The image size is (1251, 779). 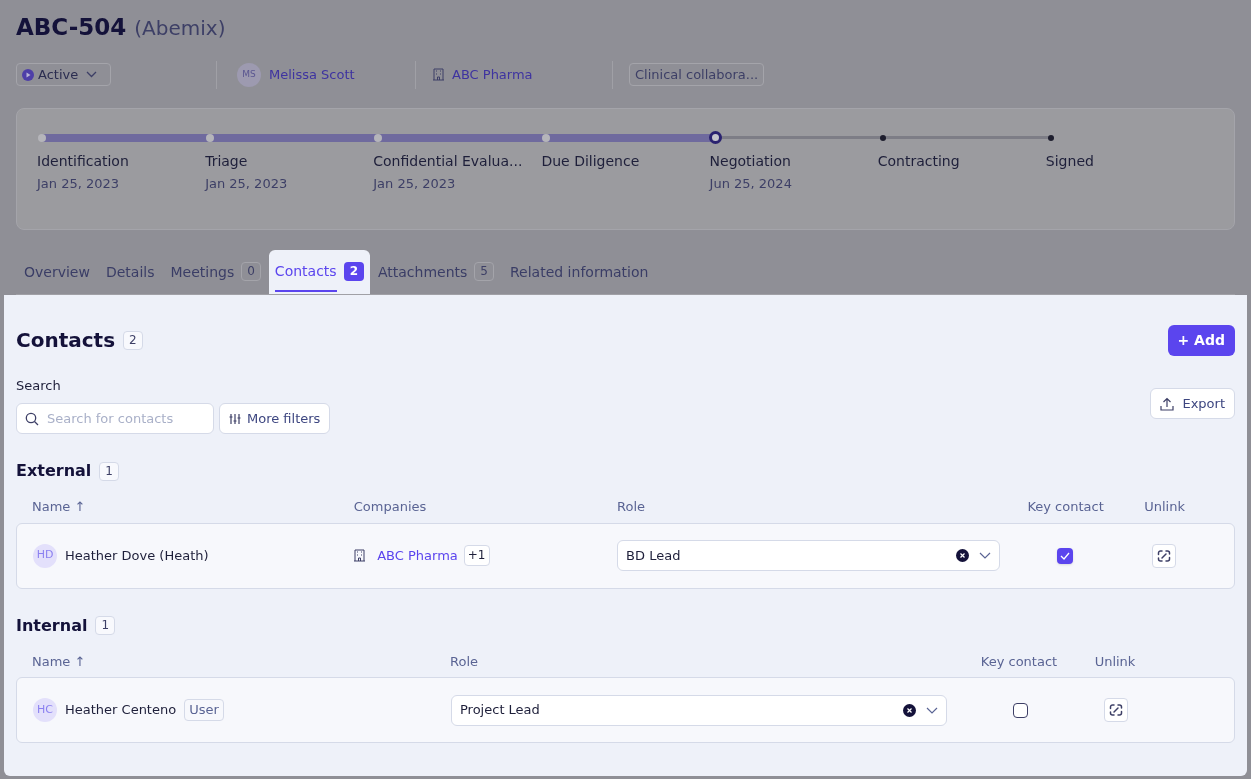 I want to click on user-badge: User, so click(x=204, y=710).